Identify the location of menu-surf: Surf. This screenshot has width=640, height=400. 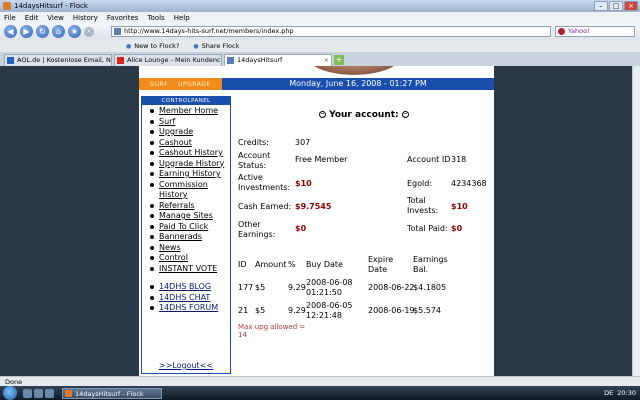
(190, 122).